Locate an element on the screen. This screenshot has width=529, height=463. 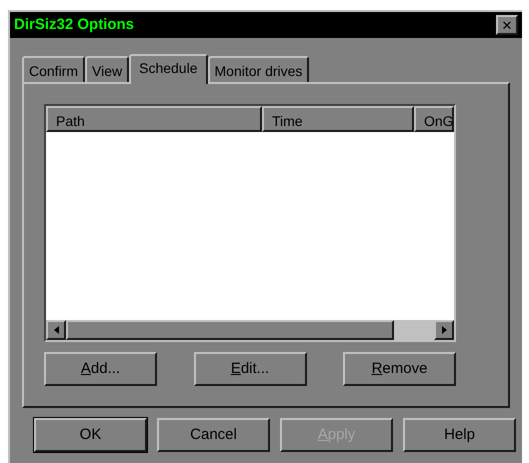
dialog-button: Help is located at coordinates (459, 435).